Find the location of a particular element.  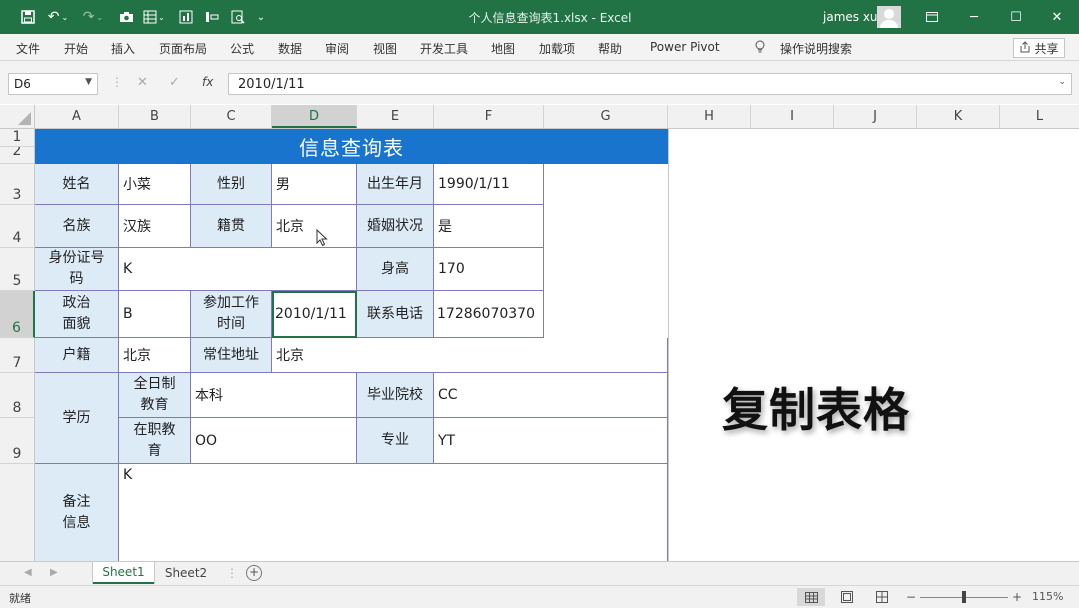

maximize-icon: ☐ is located at coordinates (1016, 17).